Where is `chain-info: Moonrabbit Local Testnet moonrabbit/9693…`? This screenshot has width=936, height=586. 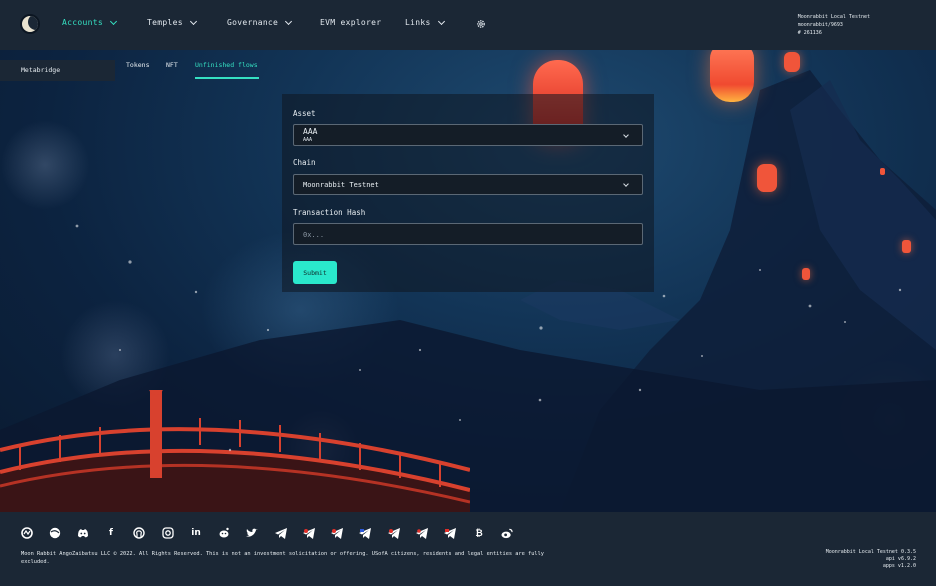 chain-info: Moonrabbit Local Testnet moonrabbit/9693… is located at coordinates (834, 25).